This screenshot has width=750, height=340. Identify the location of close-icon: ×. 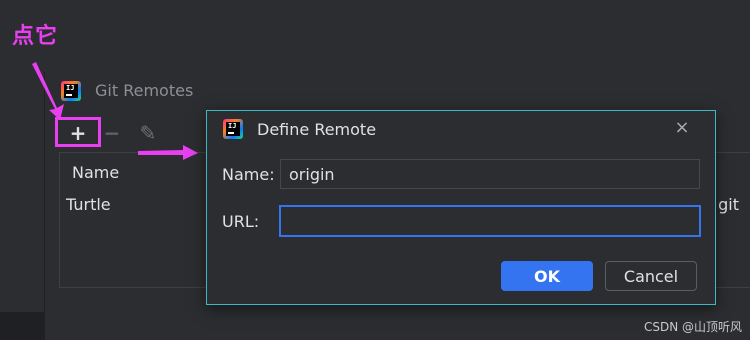
(682, 127).